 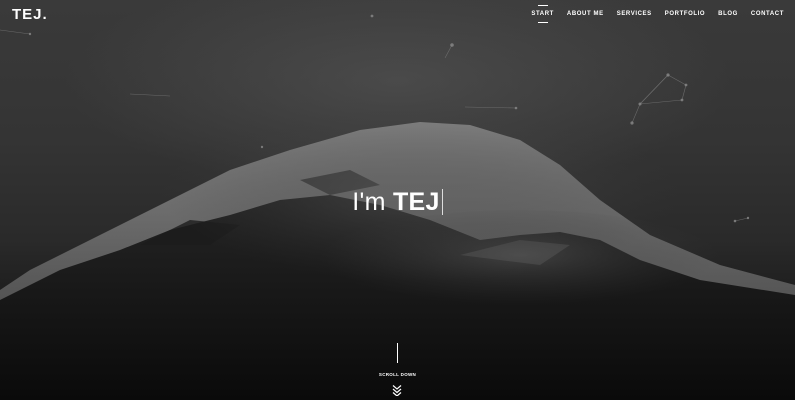 What do you see at coordinates (585, 14) in the screenshot?
I see `nav-item-about-me: ABOUT ME` at bounding box center [585, 14].